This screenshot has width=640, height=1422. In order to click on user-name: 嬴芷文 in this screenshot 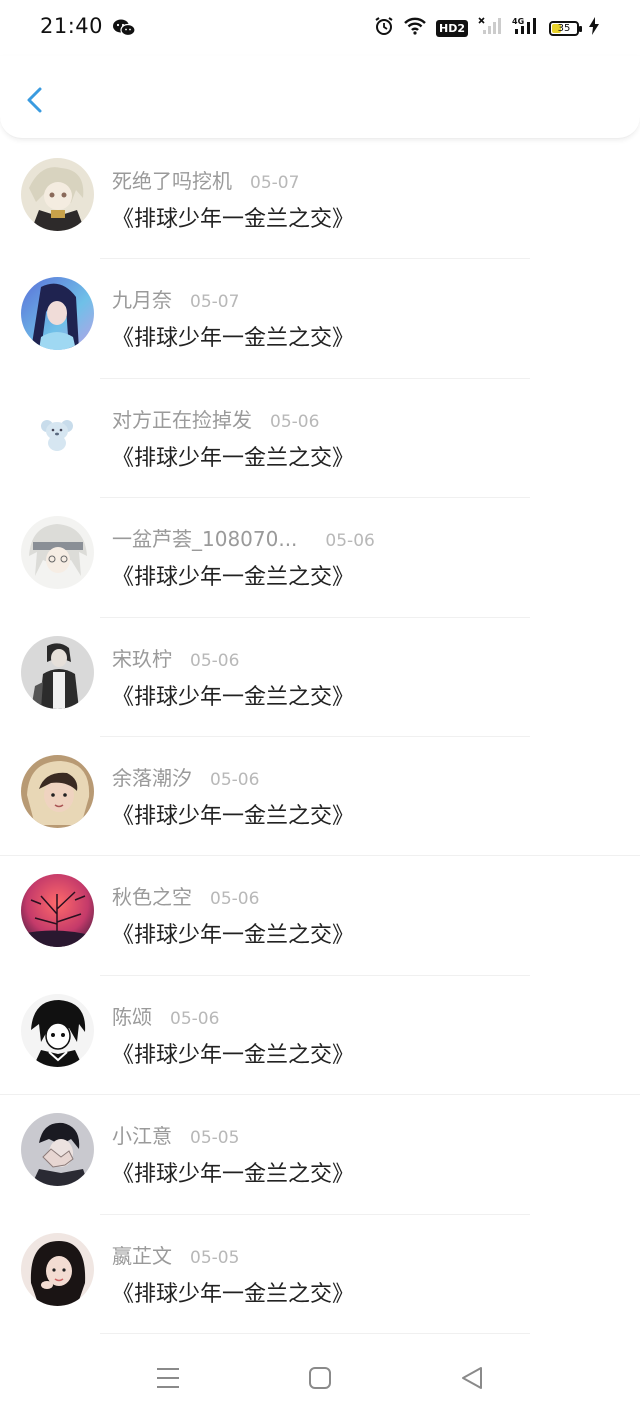, I will do `click(142, 1255)`.